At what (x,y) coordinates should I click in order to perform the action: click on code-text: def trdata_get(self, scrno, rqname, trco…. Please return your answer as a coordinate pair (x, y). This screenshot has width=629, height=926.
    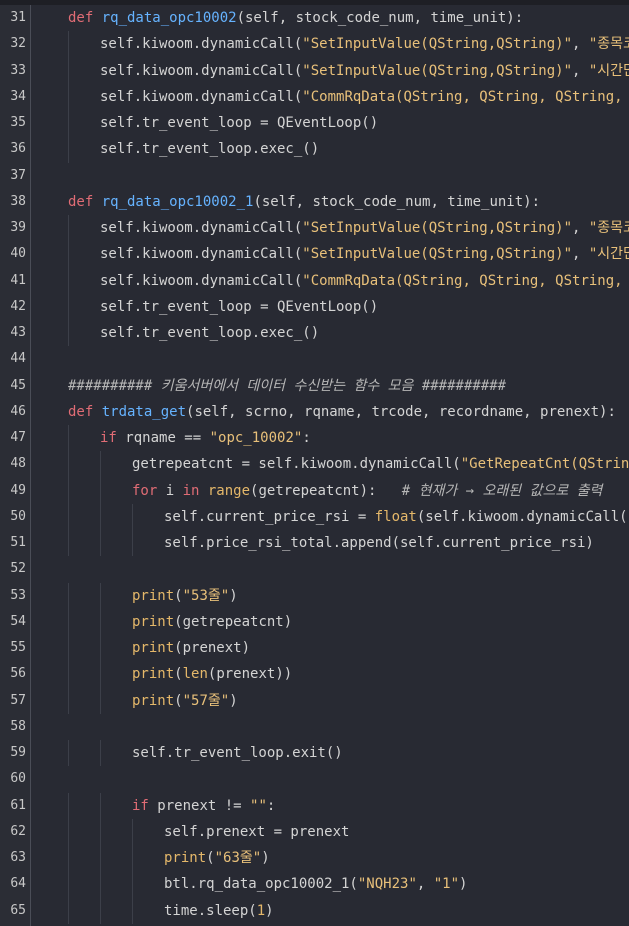
    Looking at the image, I should click on (342, 412).